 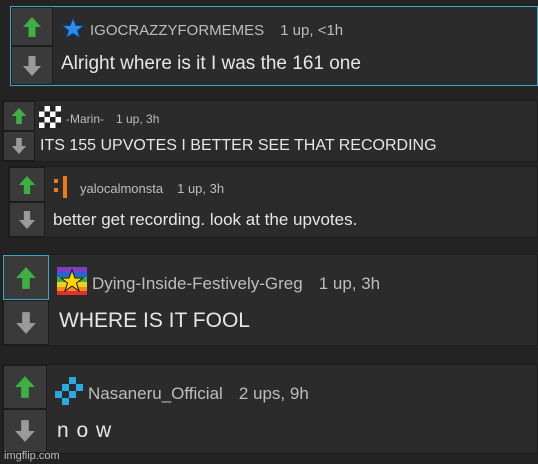 What do you see at coordinates (154, 320) in the screenshot?
I see `comment-text: WHERE IS IT FOOL` at bounding box center [154, 320].